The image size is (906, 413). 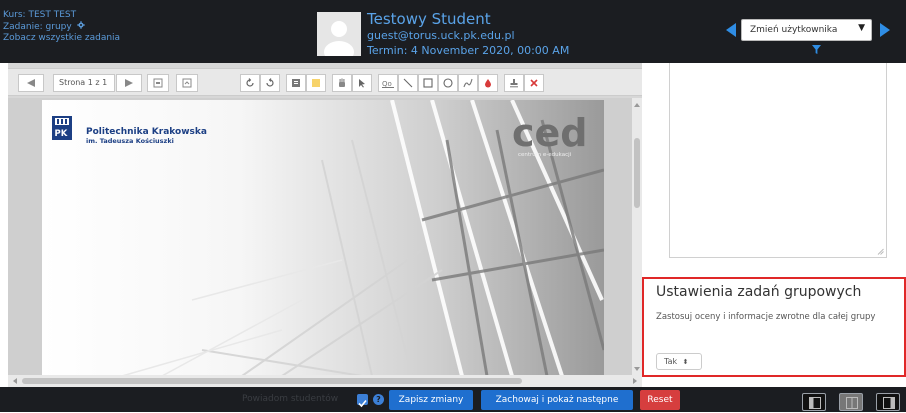 I want to click on reset-button: Reset, so click(x=660, y=400).